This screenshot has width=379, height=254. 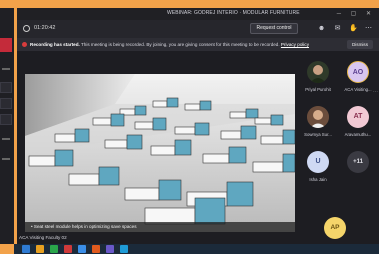 I want to click on more-participants-tile: +11, so click(x=358, y=169).